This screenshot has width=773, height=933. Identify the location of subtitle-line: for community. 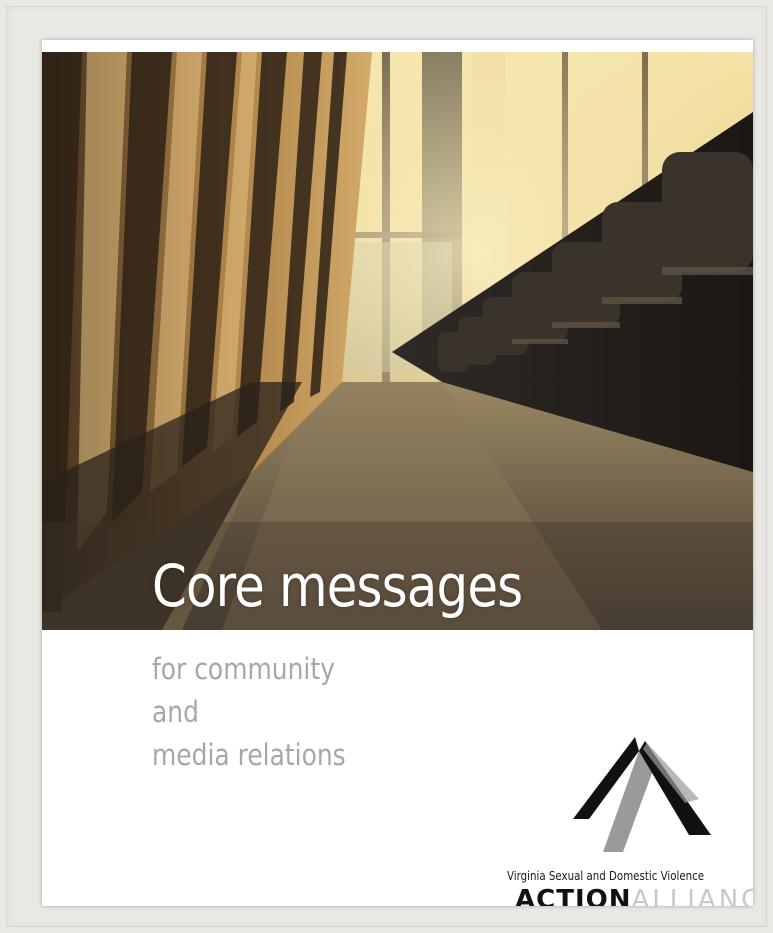
(243, 669).